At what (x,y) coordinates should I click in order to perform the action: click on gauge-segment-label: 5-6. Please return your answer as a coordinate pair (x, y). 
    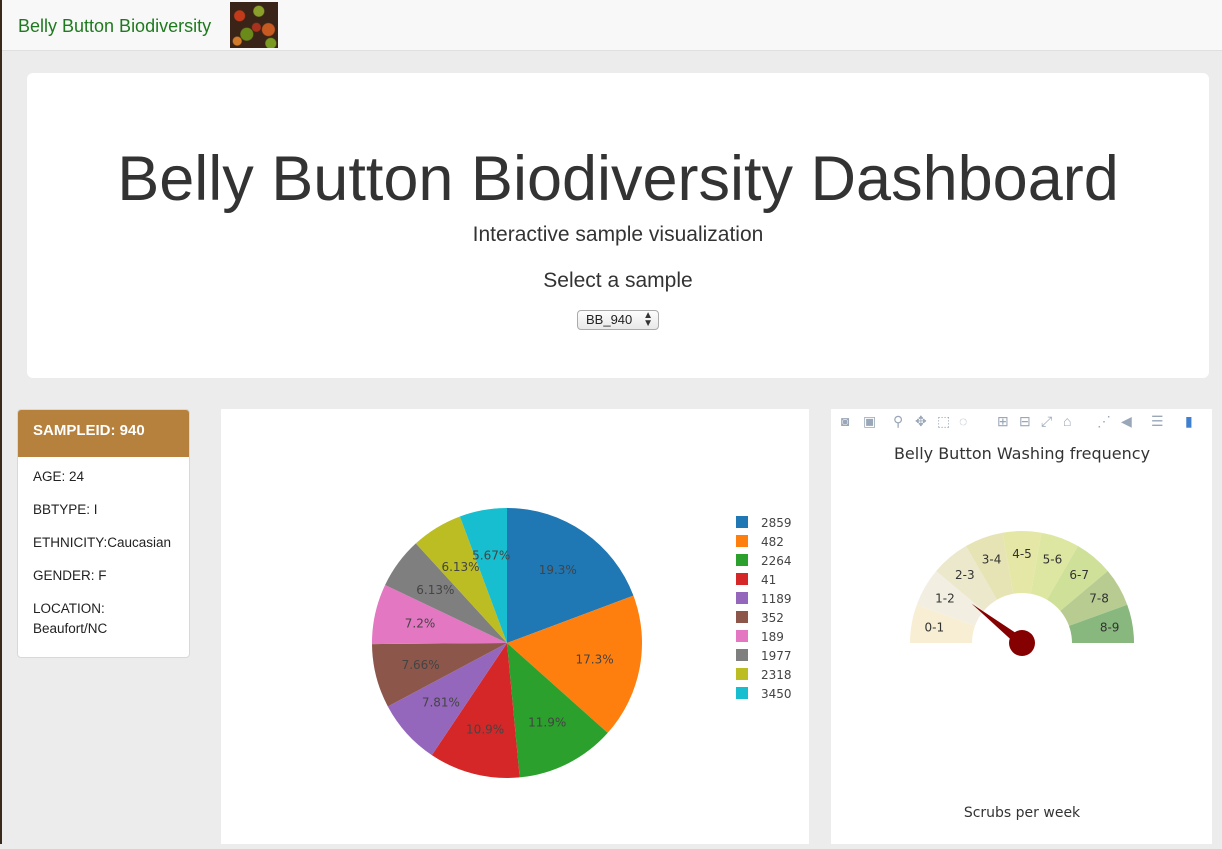
    Looking at the image, I should click on (1053, 559).